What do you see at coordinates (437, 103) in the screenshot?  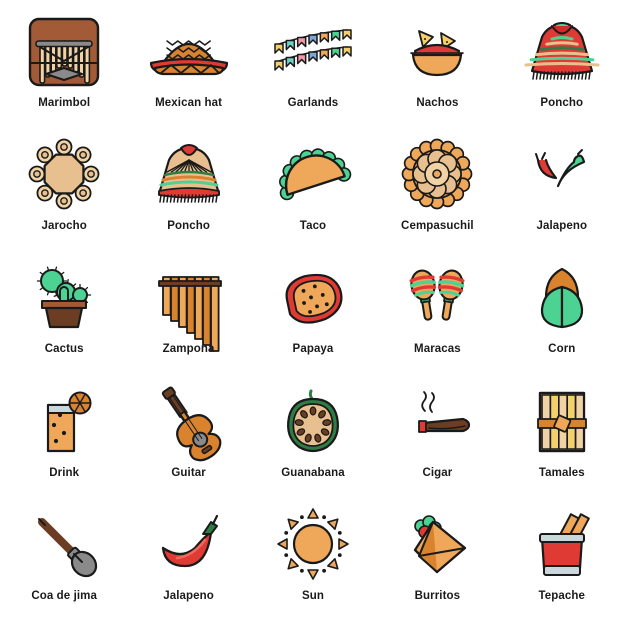 I see `icon-label-nachos: Nachos` at bounding box center [437, 103].